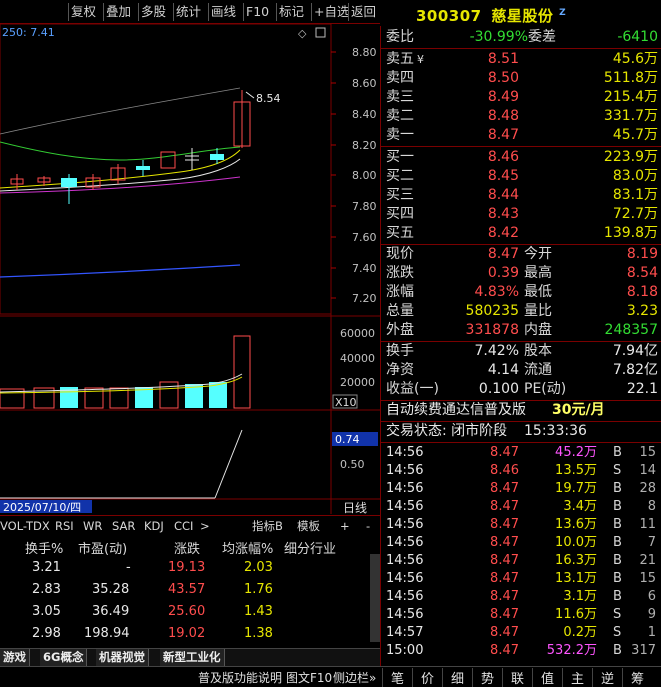  I want to click on bid-row-1: 买一 8.46 223.9万, so click(521, 157).